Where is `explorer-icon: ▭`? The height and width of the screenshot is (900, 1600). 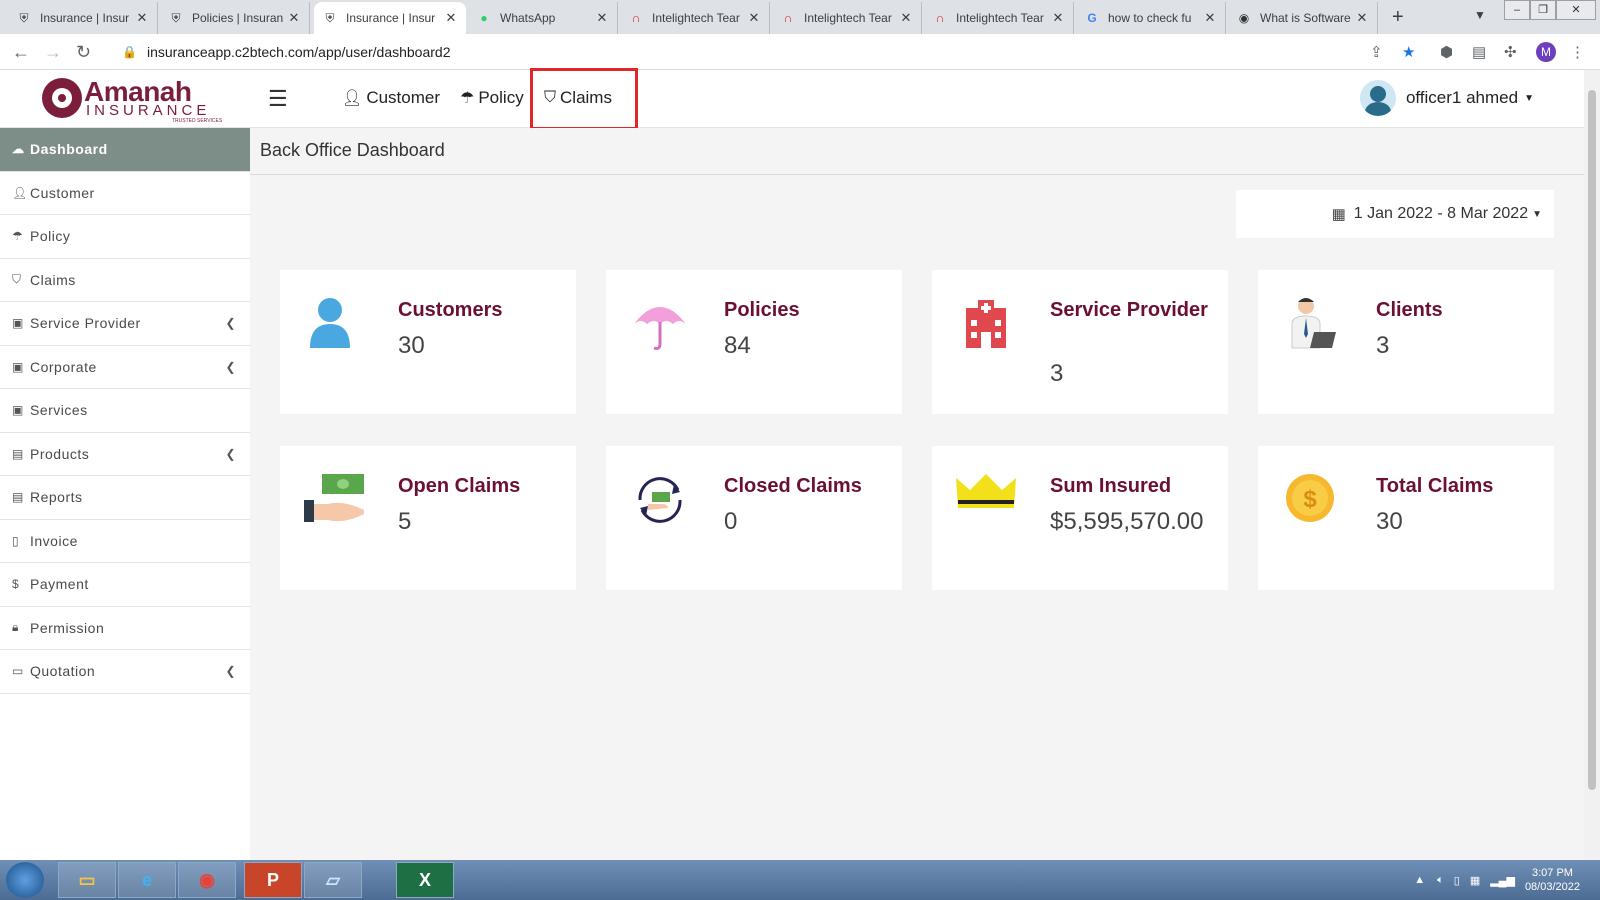 explorer-icon: ▭ is located at coordinates (87, 880).